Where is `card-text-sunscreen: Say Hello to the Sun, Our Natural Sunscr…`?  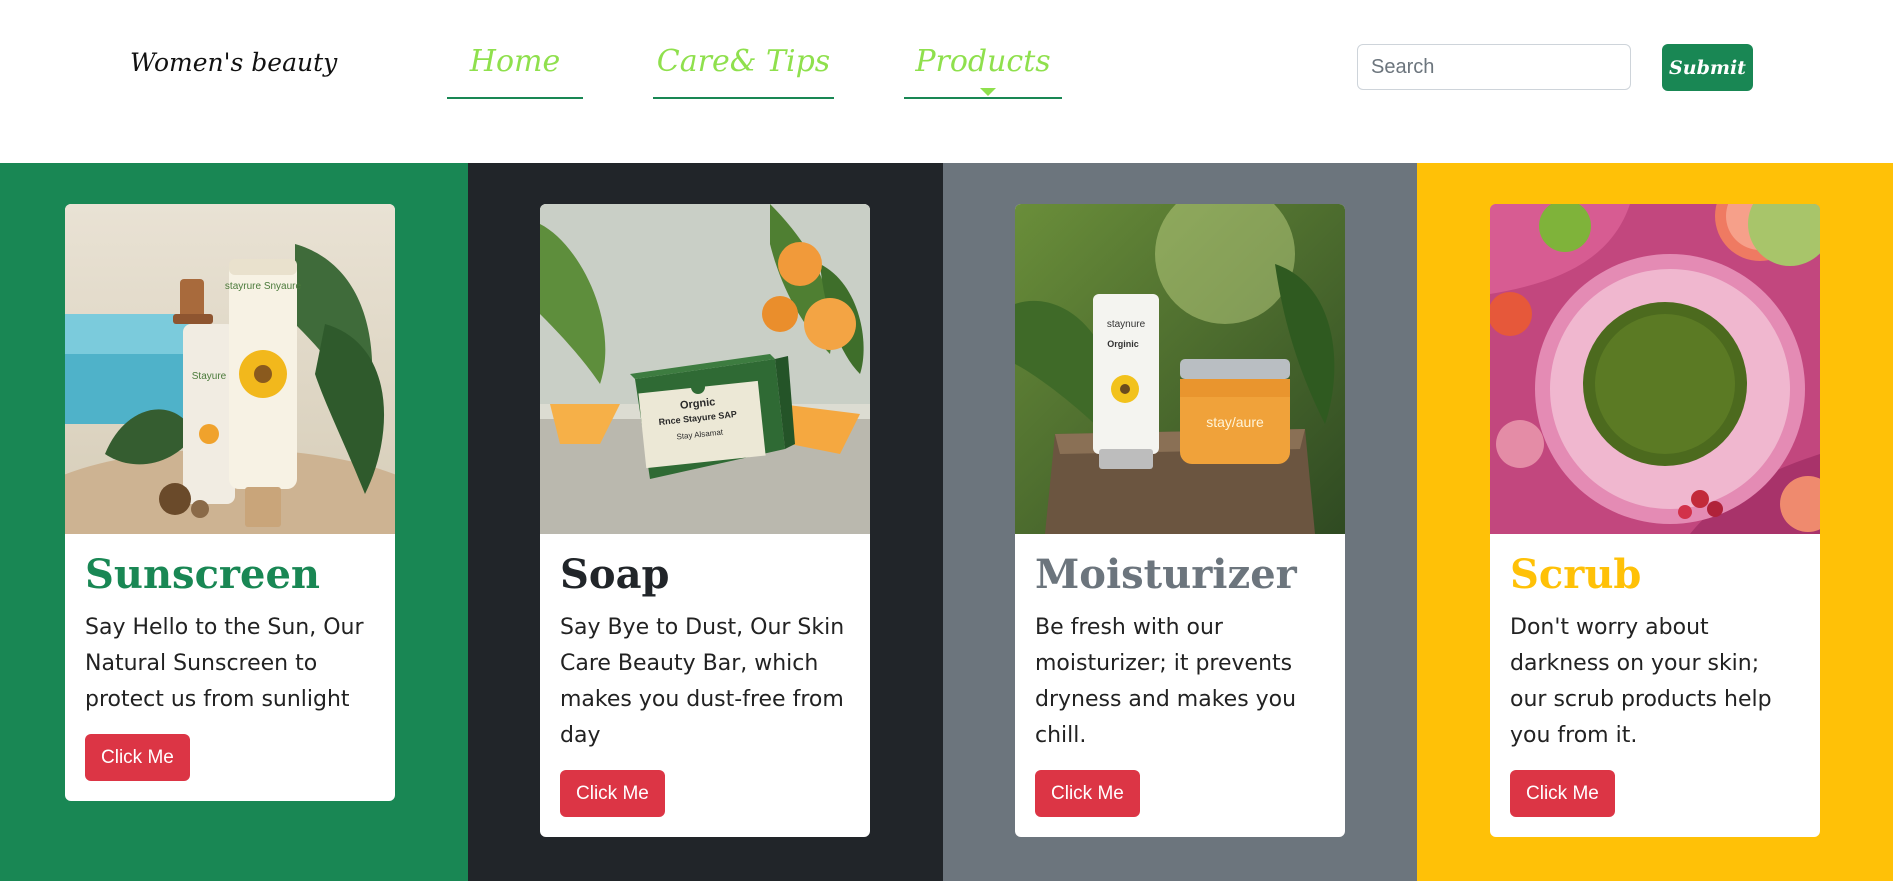
card-text-sunscreen: Say Hello to the Sun, Our Natural Sunscr… is located at coordinates (224, 663).